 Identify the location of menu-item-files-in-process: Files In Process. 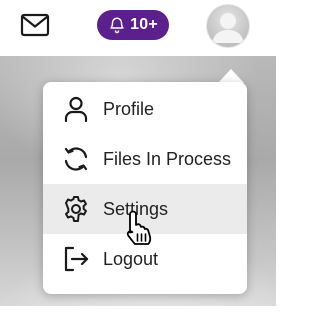
(145, 159).